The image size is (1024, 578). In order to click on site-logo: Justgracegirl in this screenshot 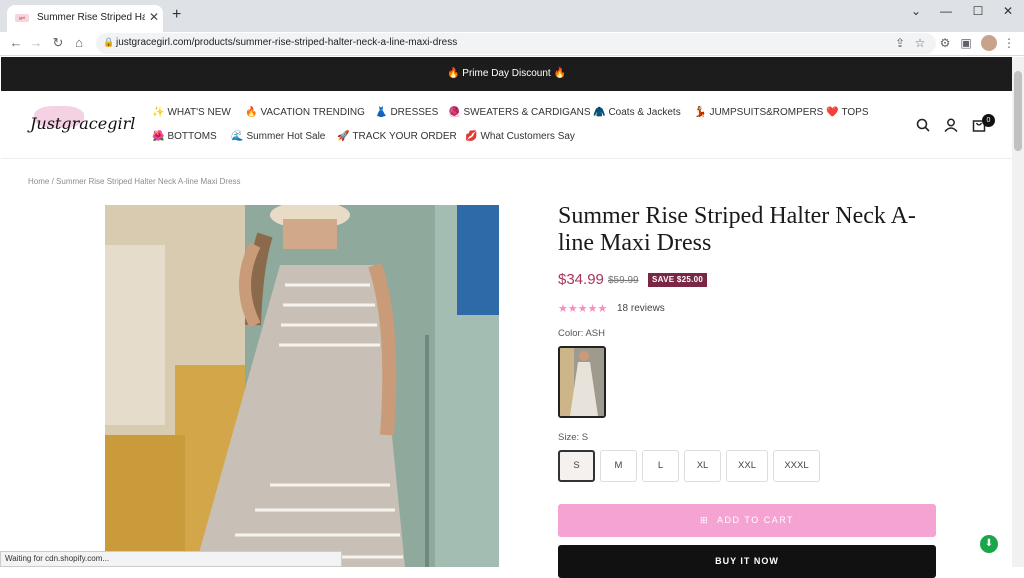, I will do `click(81, 124)`.